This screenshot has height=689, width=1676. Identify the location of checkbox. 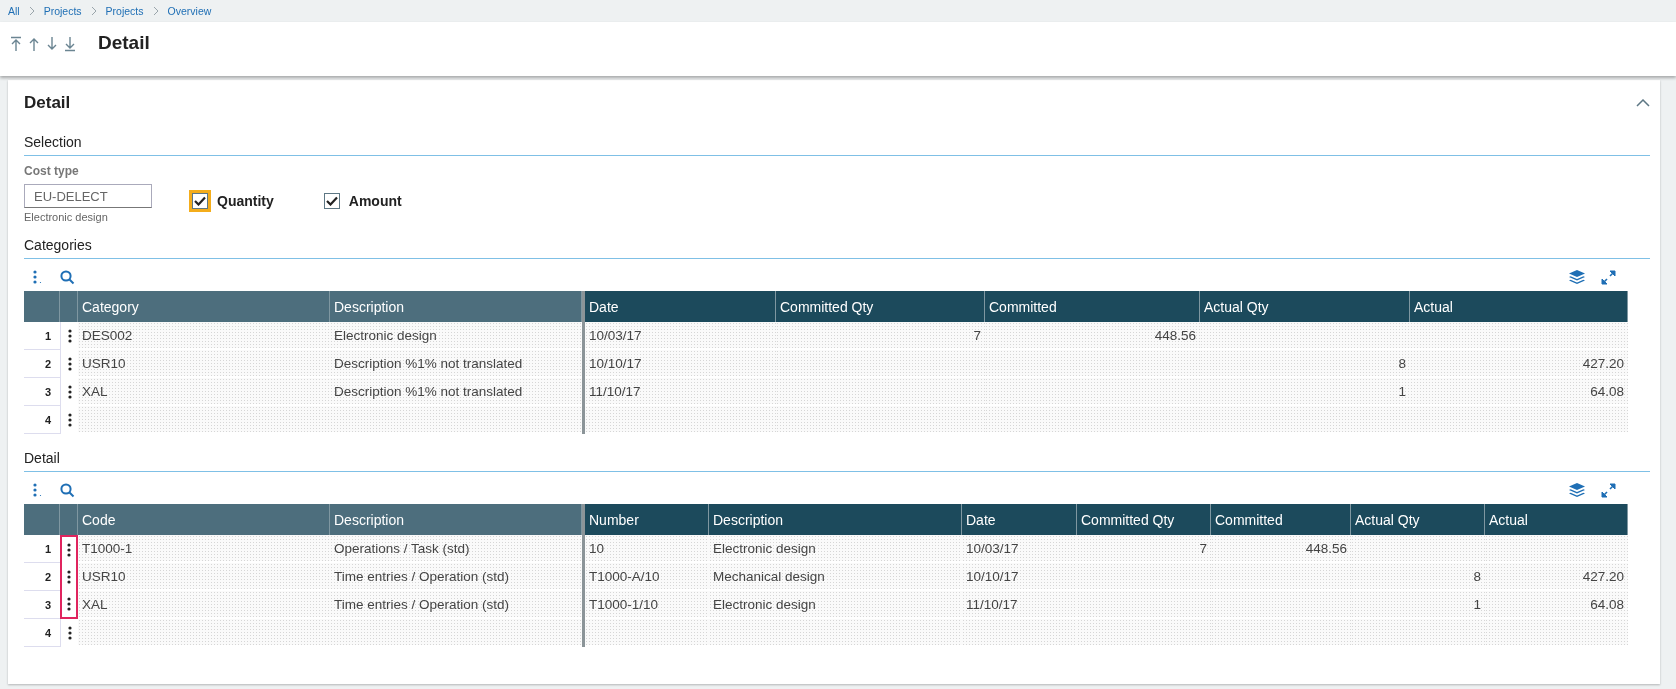
(331, 201).